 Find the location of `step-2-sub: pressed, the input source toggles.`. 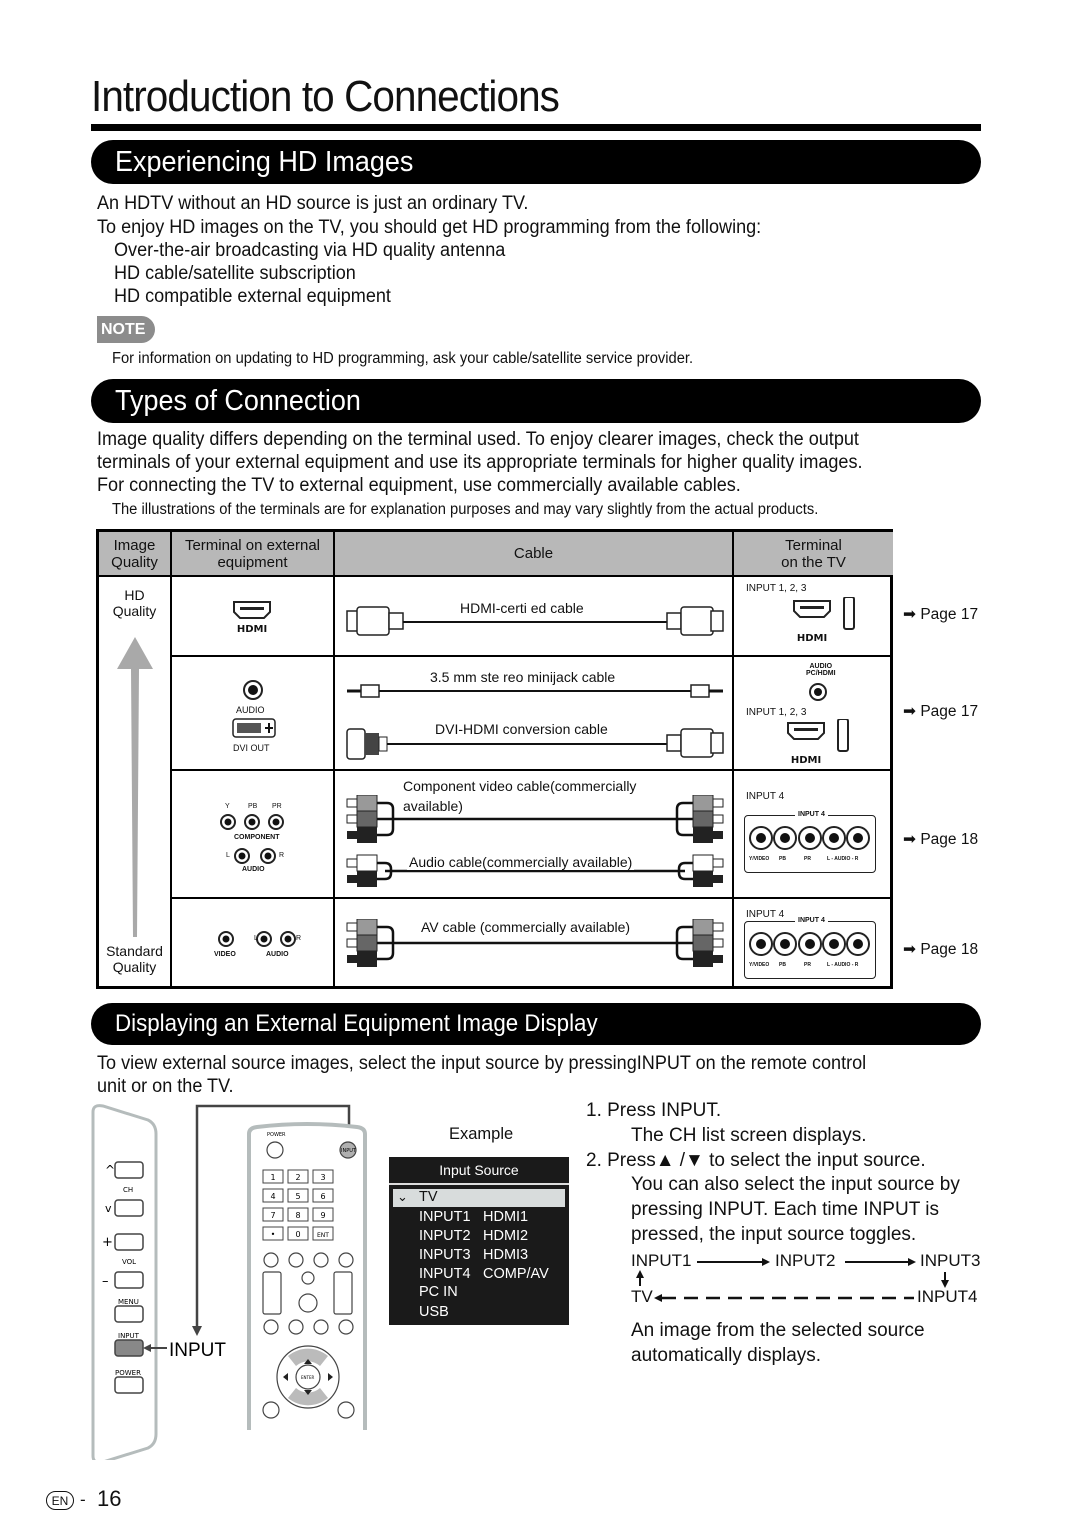

step-2-sub: pressed, the input source toggles. is located at coordinates (774, 1234).